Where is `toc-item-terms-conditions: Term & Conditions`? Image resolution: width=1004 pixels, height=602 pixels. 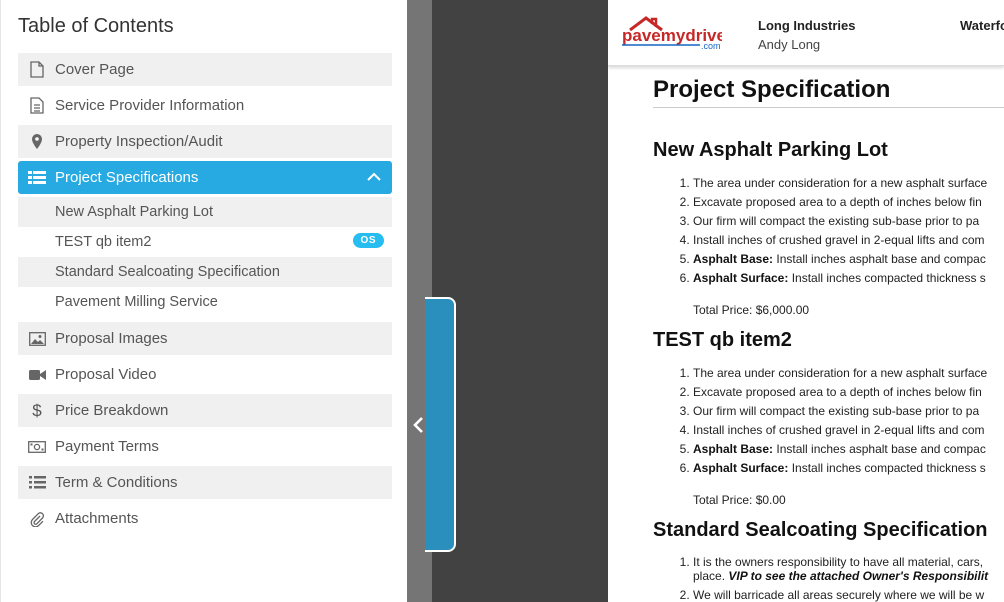 toc-item-terms-conditions: Term & Conditions is located at coordinates (205, 482).